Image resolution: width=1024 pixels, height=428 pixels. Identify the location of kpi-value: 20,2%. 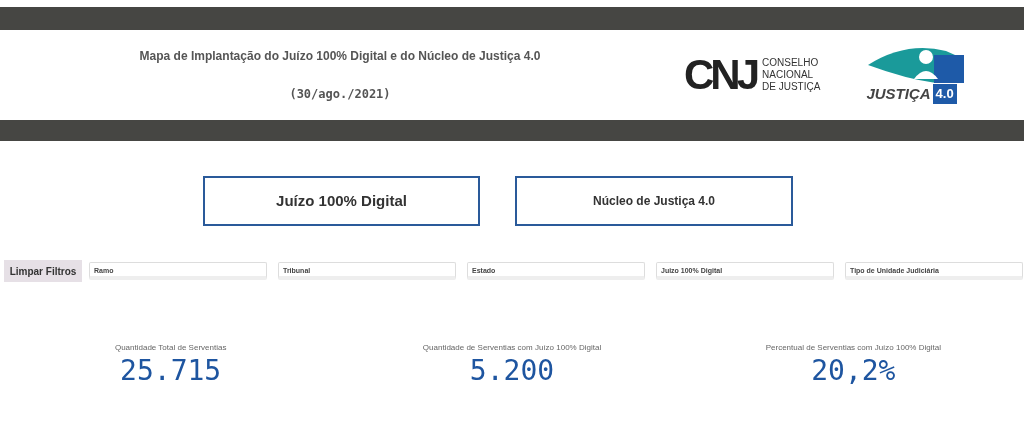
(853, 371).